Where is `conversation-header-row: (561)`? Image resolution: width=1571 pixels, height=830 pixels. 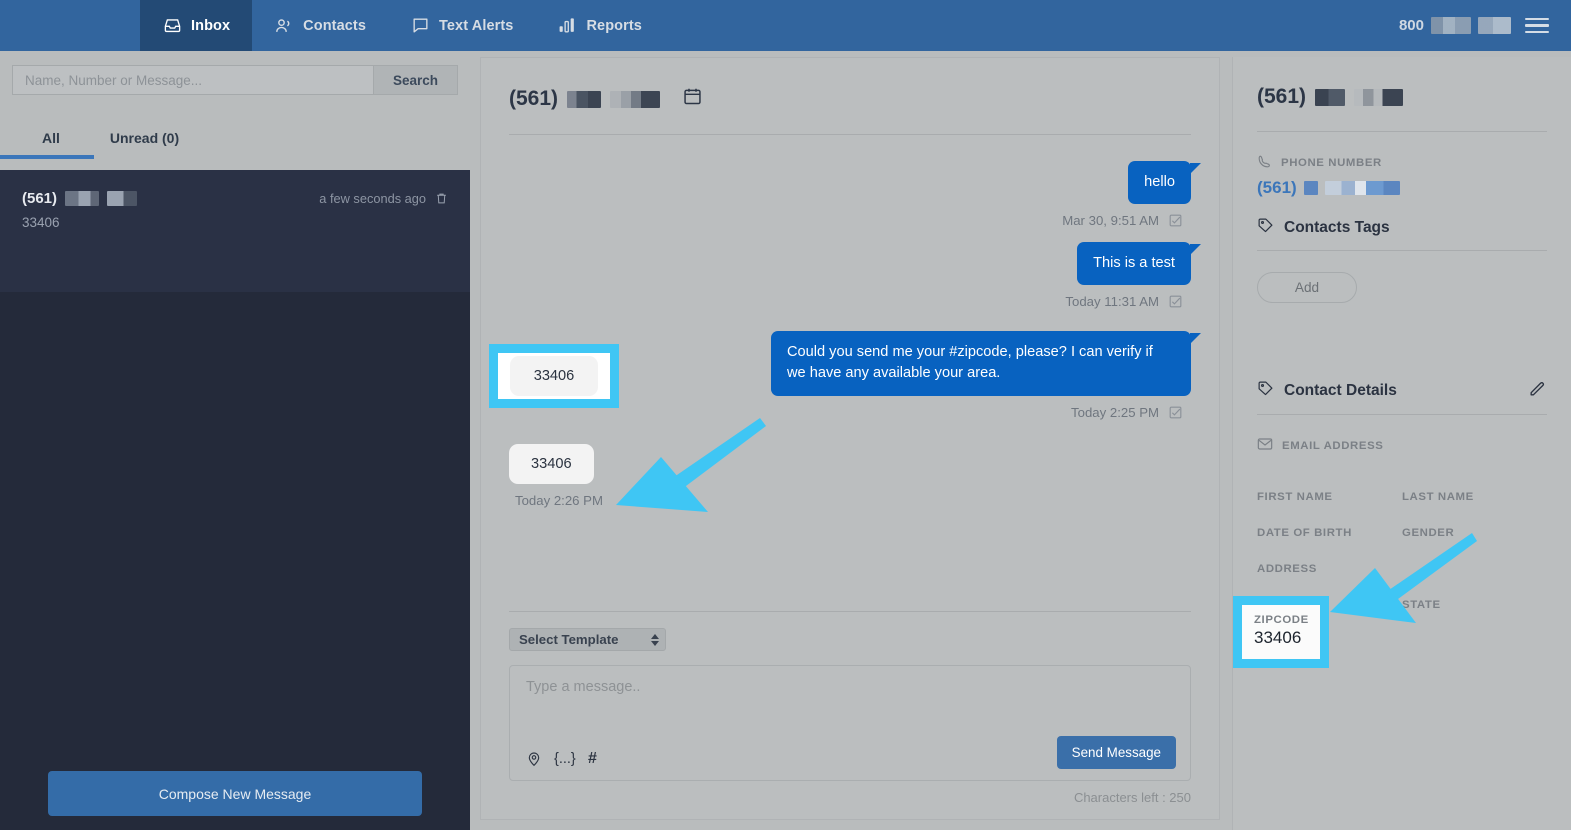
conversation-header-row: (561) is located at coordinates (850, 110).